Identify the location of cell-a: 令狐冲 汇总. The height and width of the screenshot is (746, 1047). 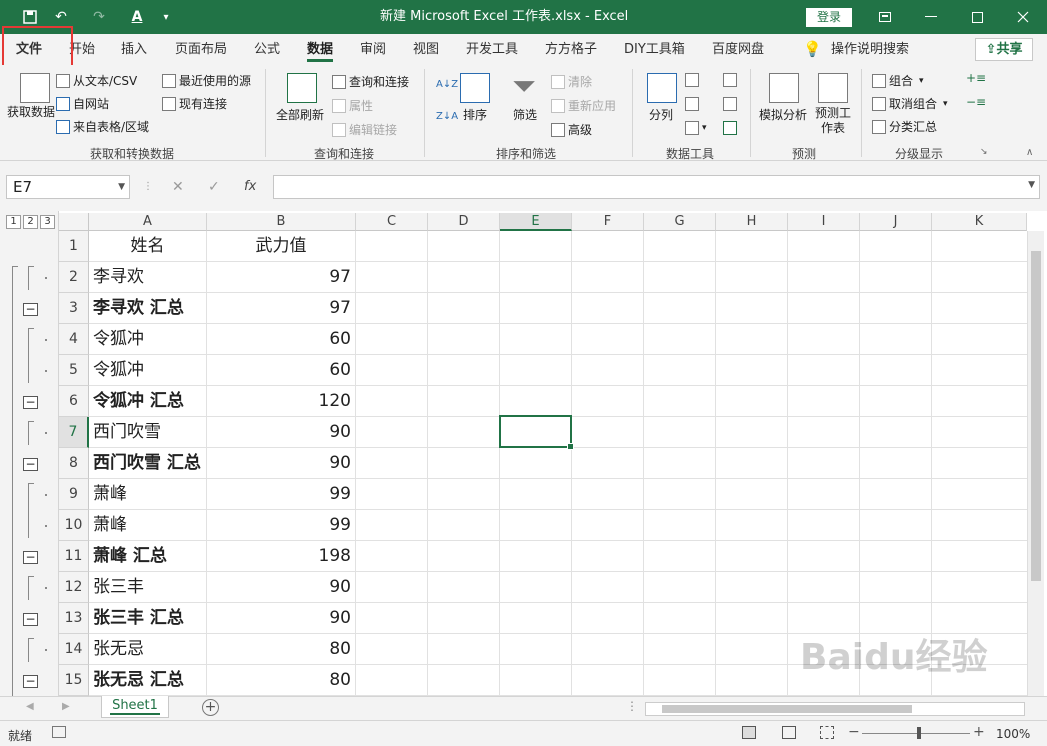
(148, 401).